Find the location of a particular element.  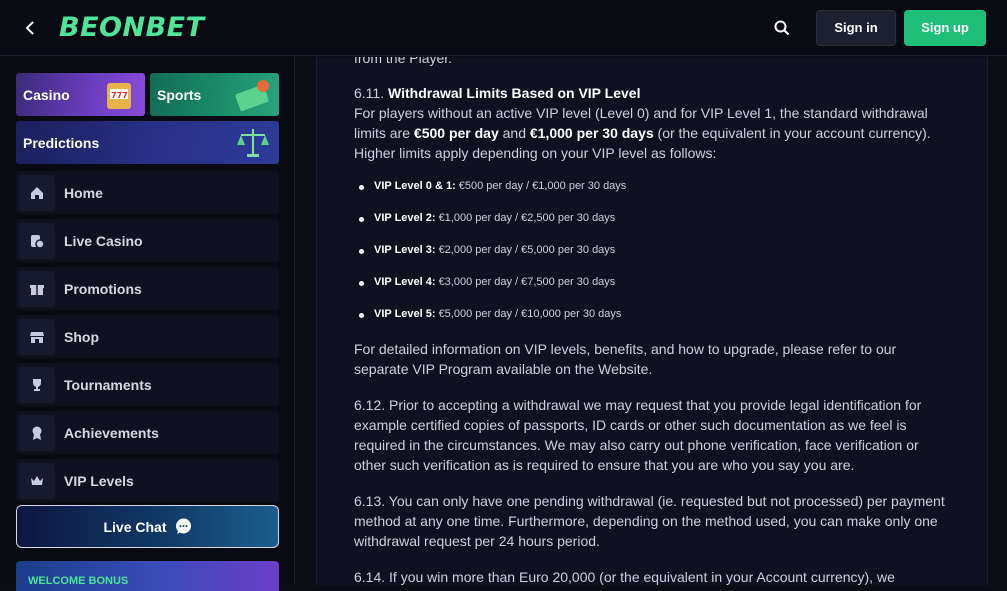

live-chat-button: Live Chat is located at coordinates (147, 526).